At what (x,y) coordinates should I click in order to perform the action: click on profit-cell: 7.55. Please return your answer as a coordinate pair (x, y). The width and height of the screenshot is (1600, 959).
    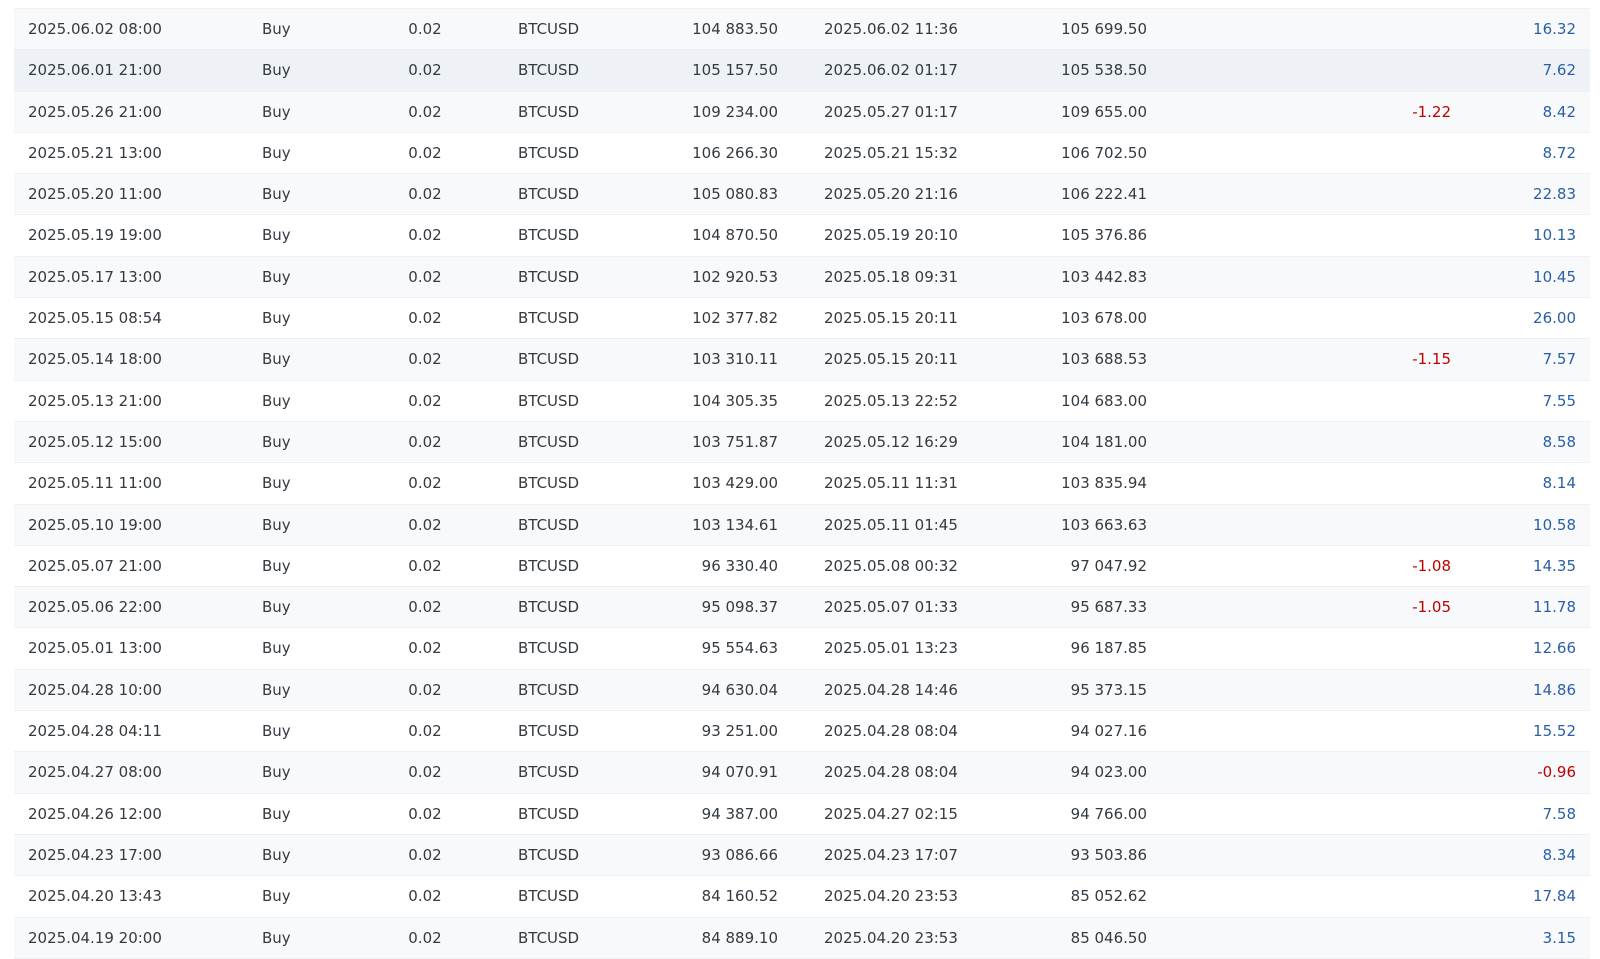
    Looking at the image, I should click on (1559, 400).